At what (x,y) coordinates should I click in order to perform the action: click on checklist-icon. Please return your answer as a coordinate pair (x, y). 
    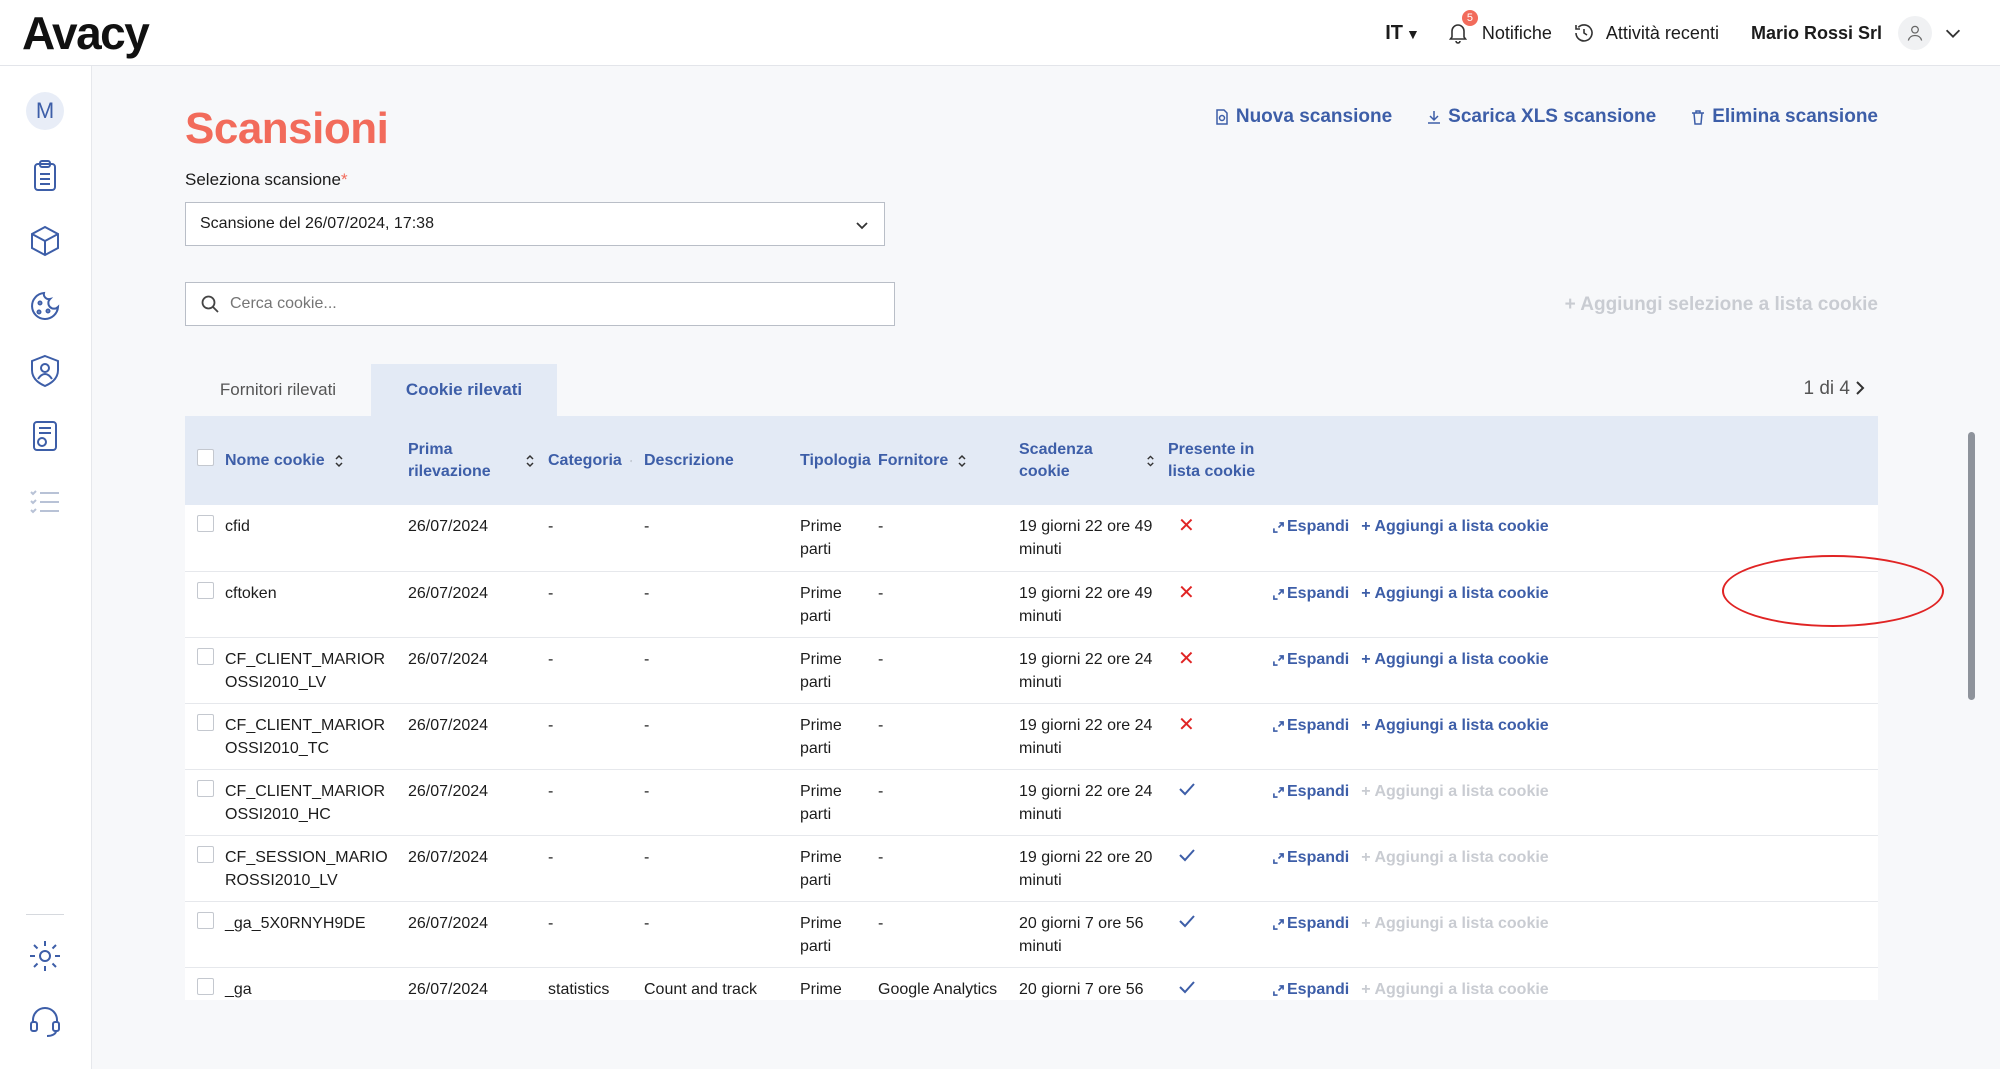
    Looking at the image, I should click on (45, 501).